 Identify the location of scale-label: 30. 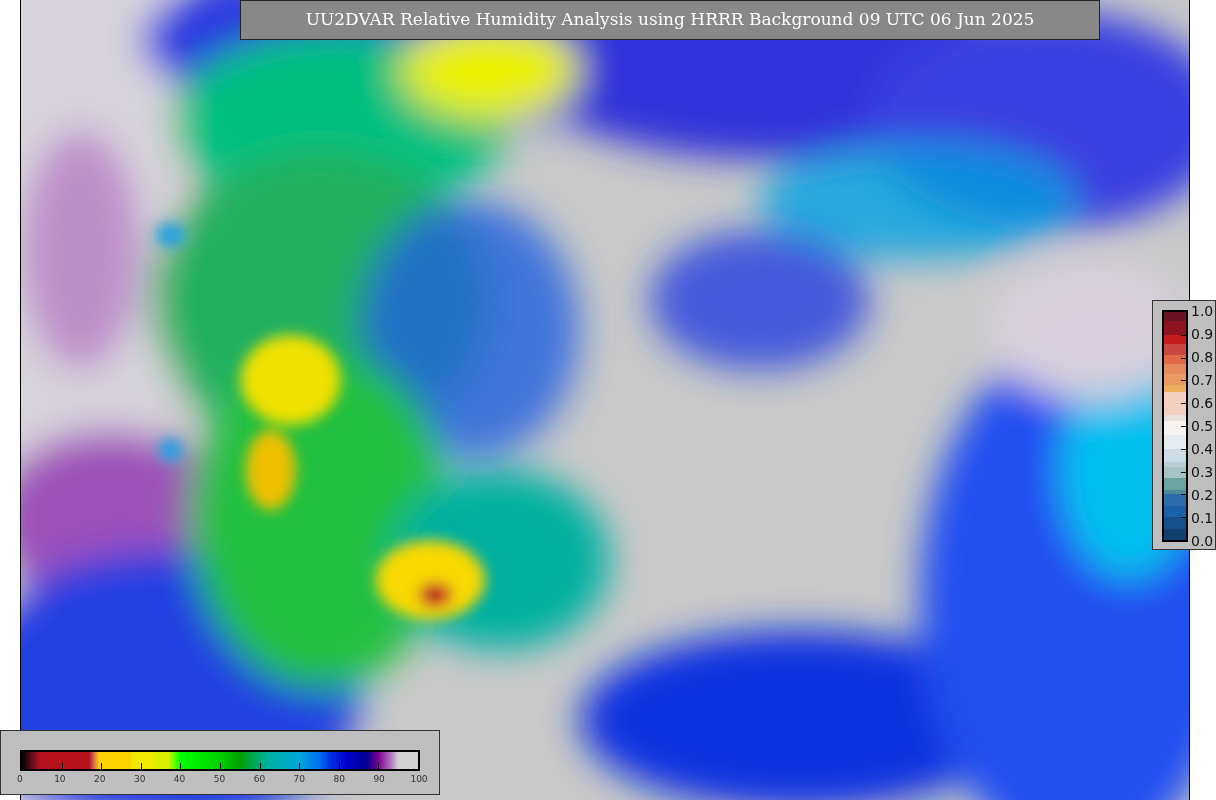
(139, 779).